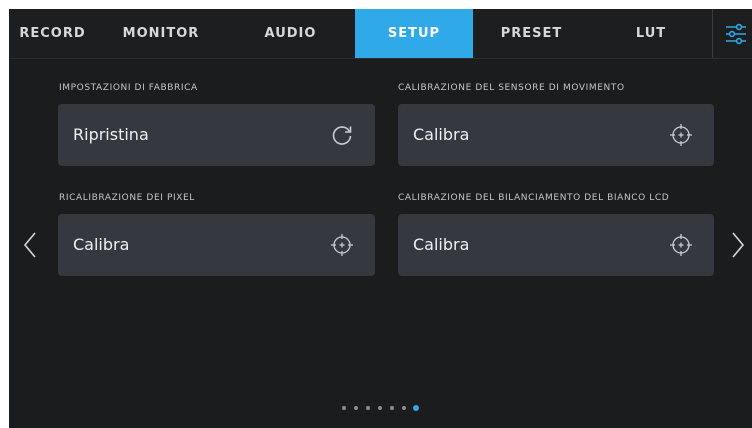 This screenshot has height=428, width=752. Describe the element at coordinates (441, 134) in the screenshot. I see `motion-calibration-label: Calibra` at that location.